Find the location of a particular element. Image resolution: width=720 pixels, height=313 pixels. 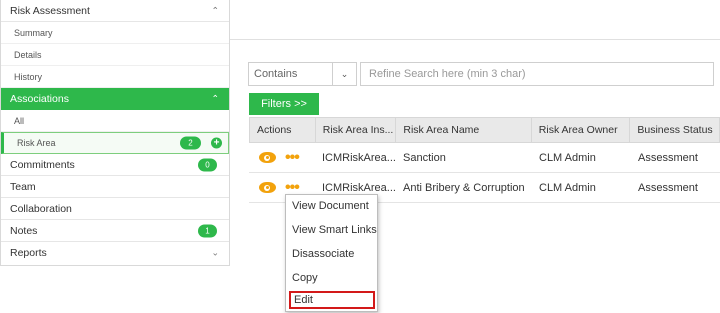

menu-item-view-smart-links: View Smart Links is located at coordinates (334, 230).